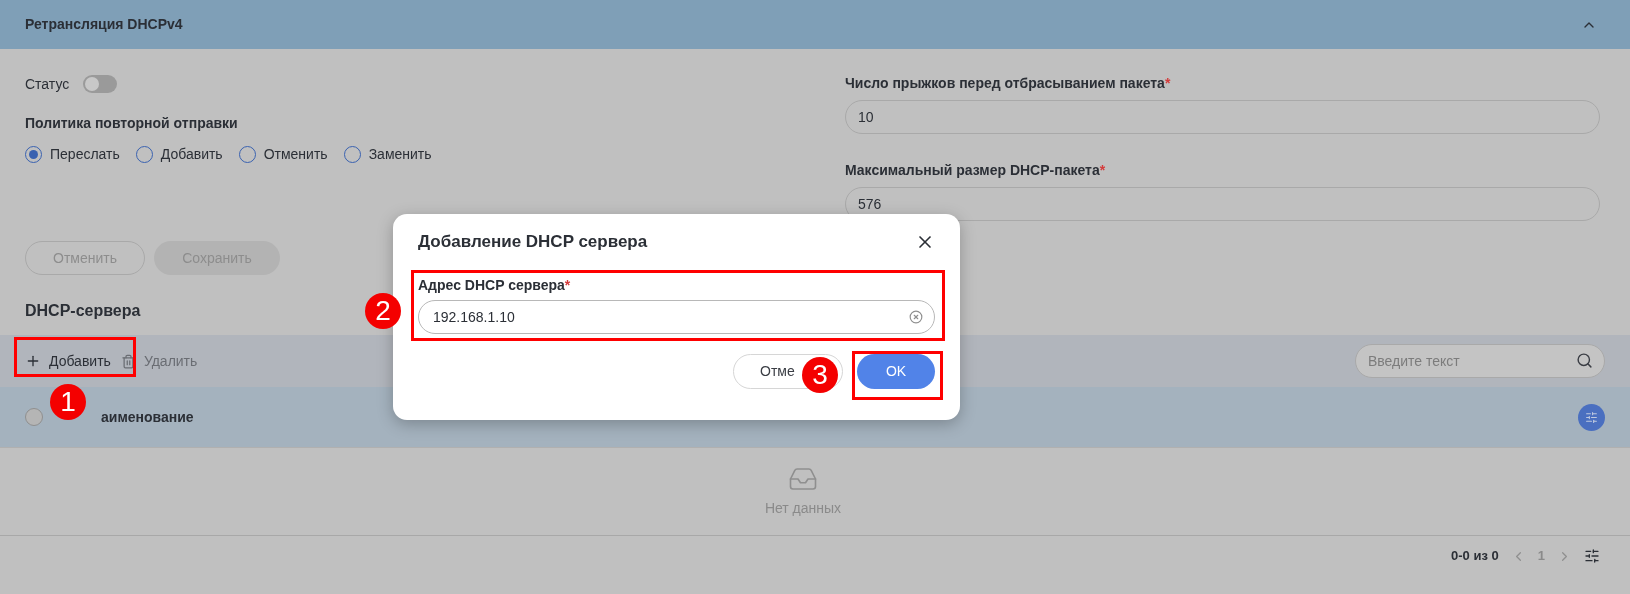 This screenshot has width=1630, height=594. Describe the element at coordinates (383, 311) in the screenshot. I see `step-badge: 2` at that location.